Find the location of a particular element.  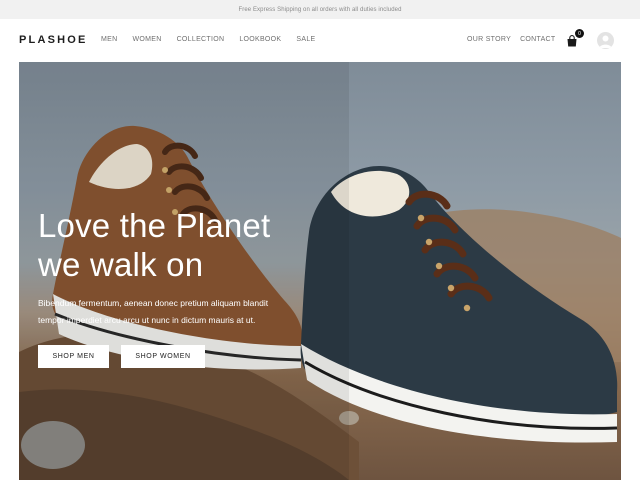

hero-title-line-1: Love the Planet is located at coordinates (154, 225).